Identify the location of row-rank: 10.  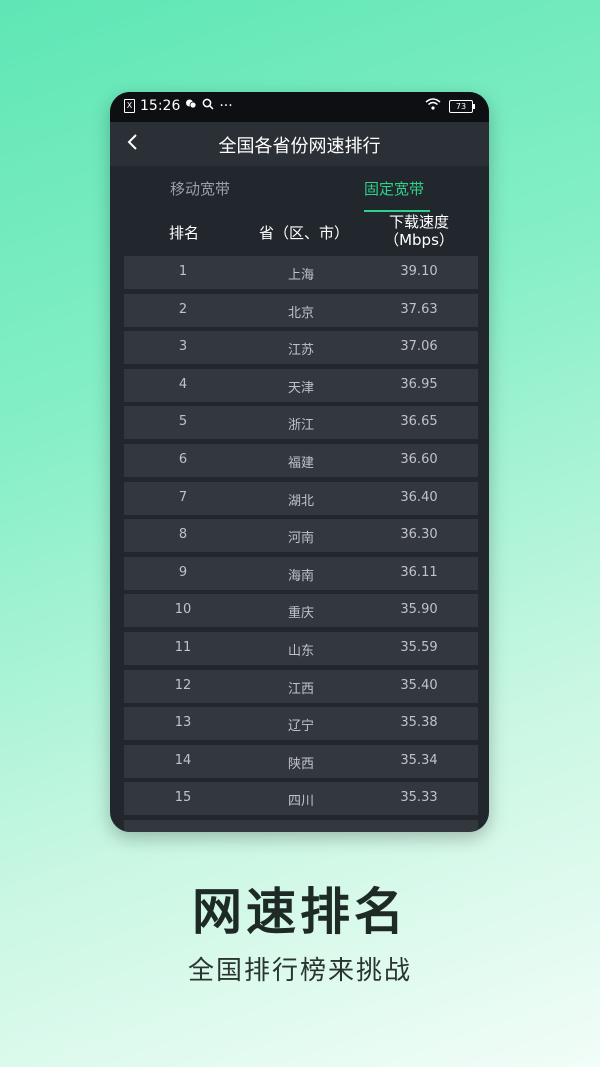
(183, 610).